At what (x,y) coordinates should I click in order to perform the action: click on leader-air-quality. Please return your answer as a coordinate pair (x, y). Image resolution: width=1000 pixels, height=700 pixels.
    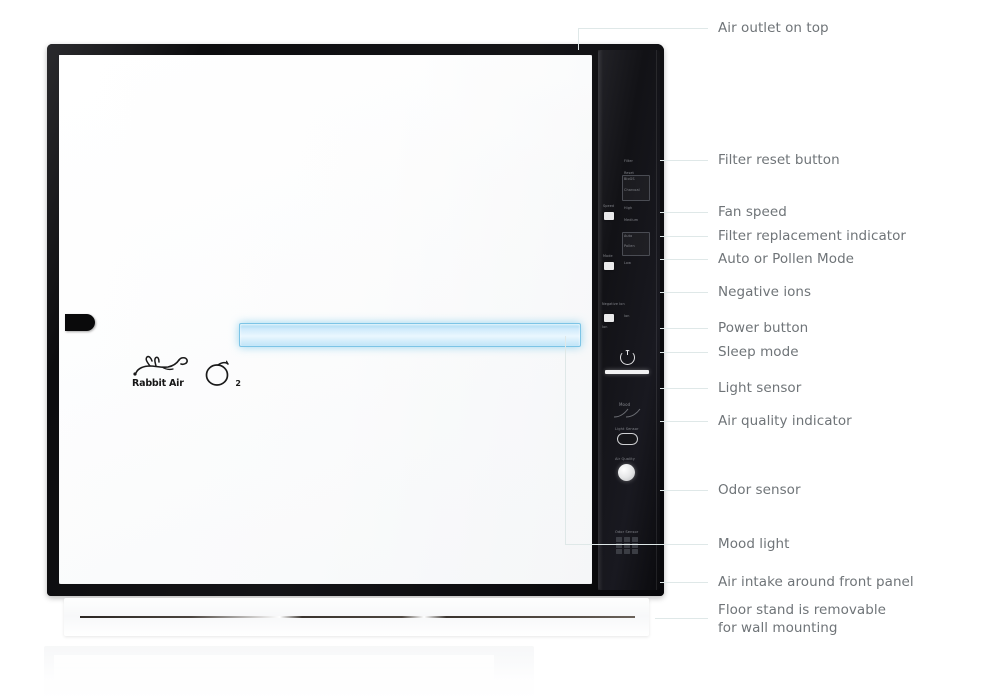
    Looking at the image, I should click on (684, 421).